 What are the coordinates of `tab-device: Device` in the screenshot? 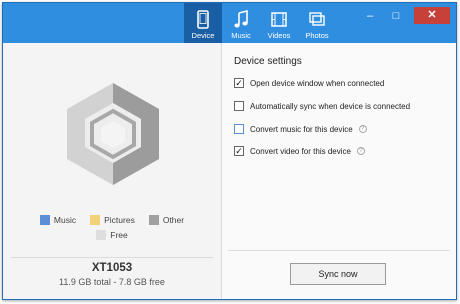 It's located at (203, 23).